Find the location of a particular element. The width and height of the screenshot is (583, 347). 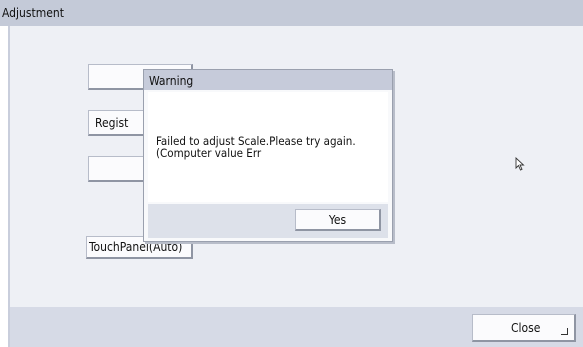

close-button-label: Close is located at coordinates (526, 328).